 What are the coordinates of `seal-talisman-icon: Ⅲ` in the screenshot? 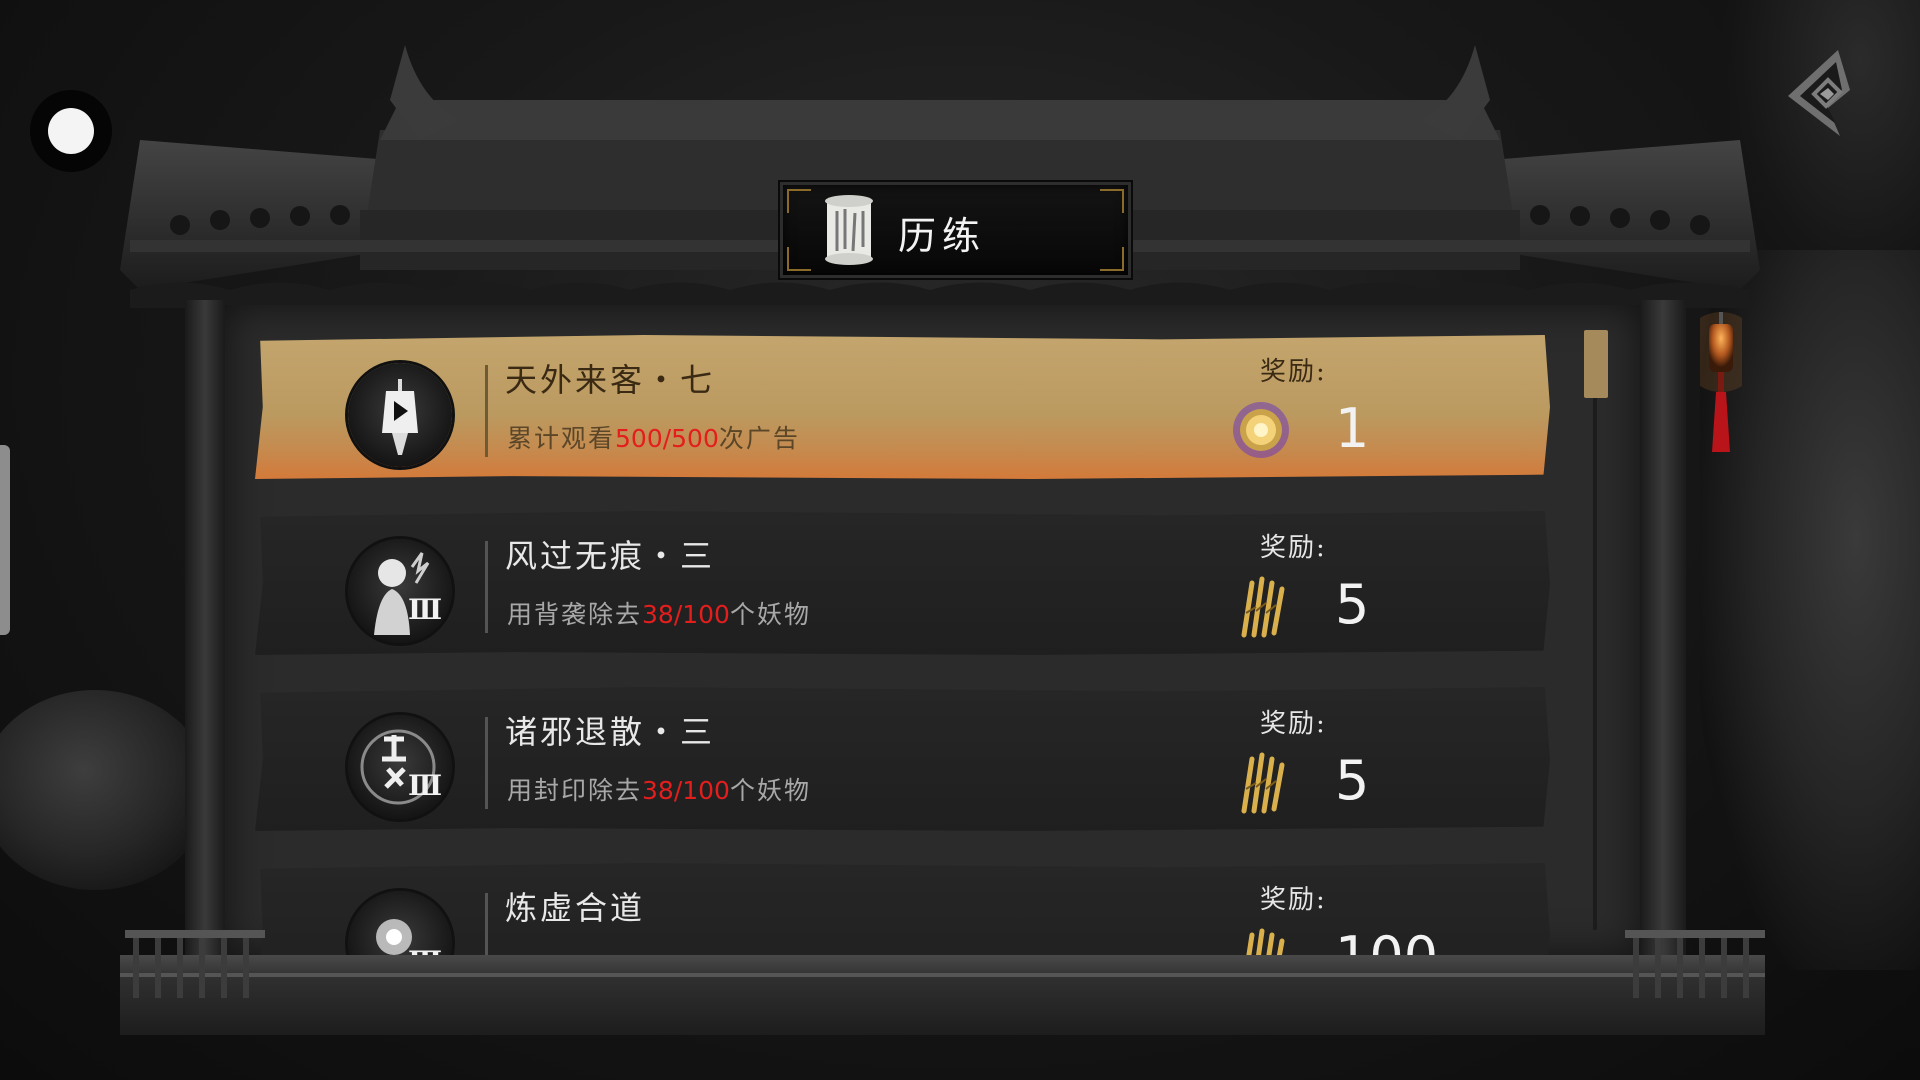 It's located at (400, 767).